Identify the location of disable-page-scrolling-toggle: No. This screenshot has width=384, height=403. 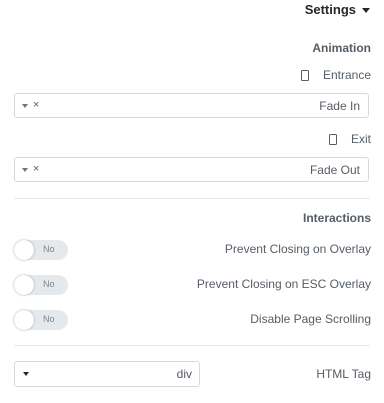
(41, 320).